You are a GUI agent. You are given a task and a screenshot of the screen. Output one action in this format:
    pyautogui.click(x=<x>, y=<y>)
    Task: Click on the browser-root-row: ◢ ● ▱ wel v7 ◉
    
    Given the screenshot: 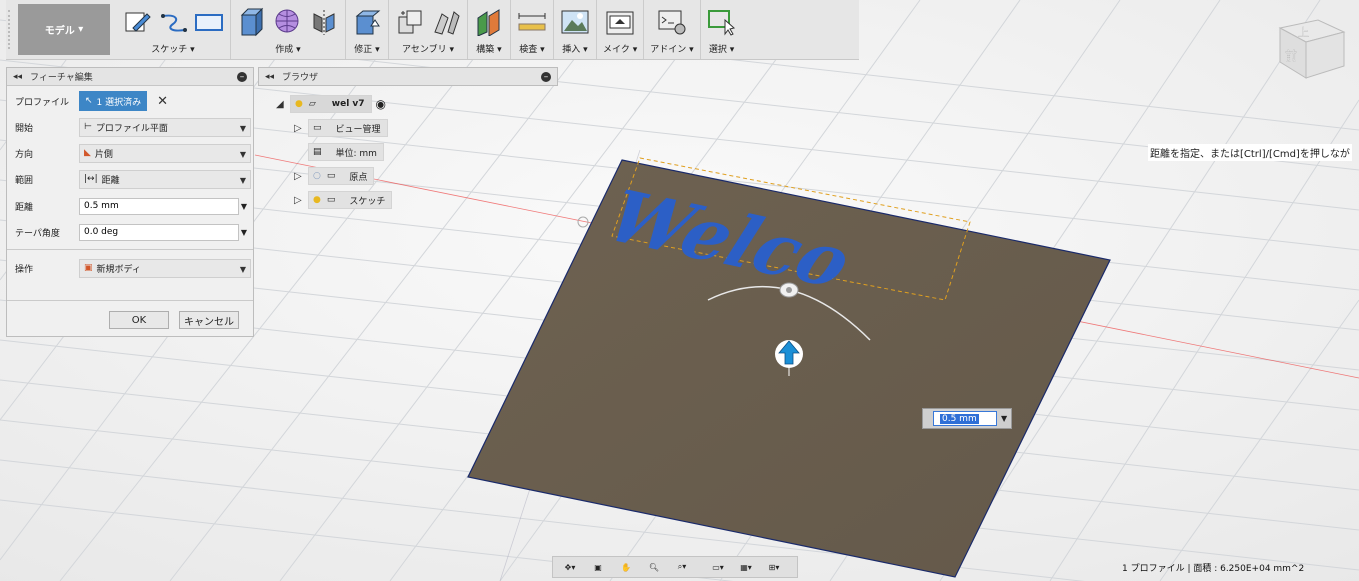 What is the action you would take?
    pyautogui.click(x=331, y=104)
    